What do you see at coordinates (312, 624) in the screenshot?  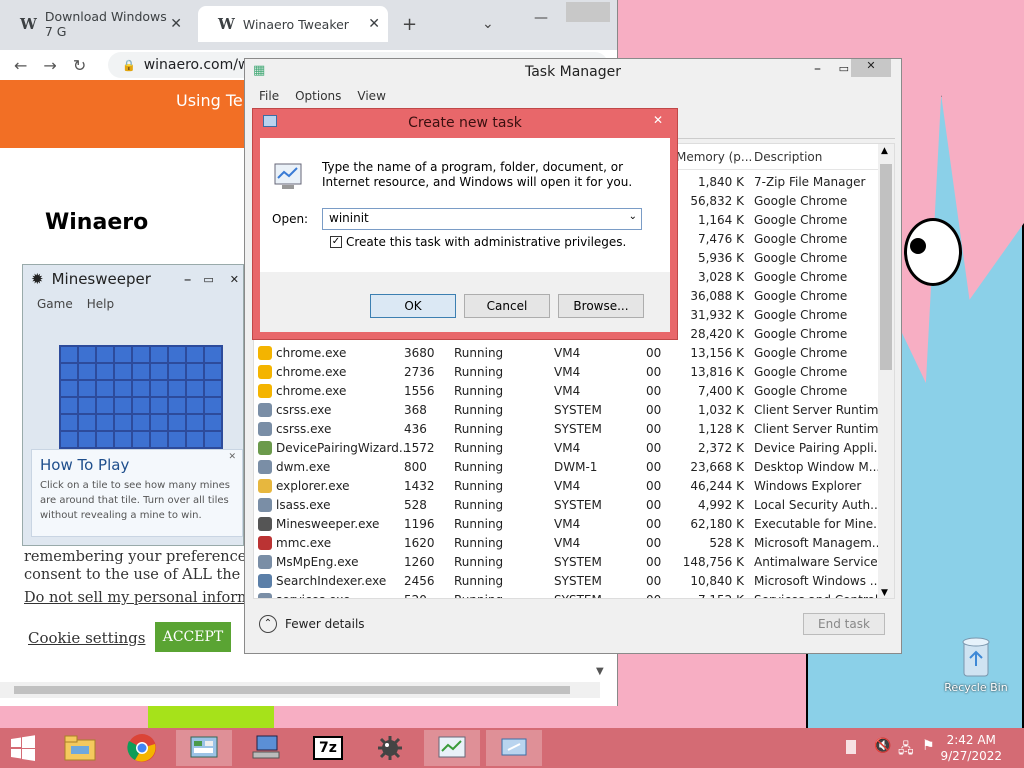 I see `fewer-details-button: ⌃ Fewer details` at bounding box center [312, 624].